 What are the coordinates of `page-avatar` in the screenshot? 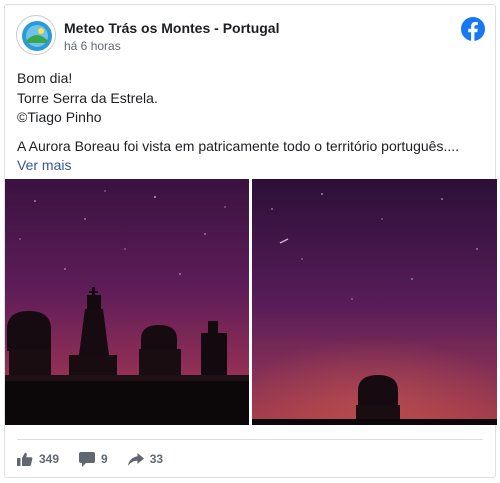 It's located at (36, 35).